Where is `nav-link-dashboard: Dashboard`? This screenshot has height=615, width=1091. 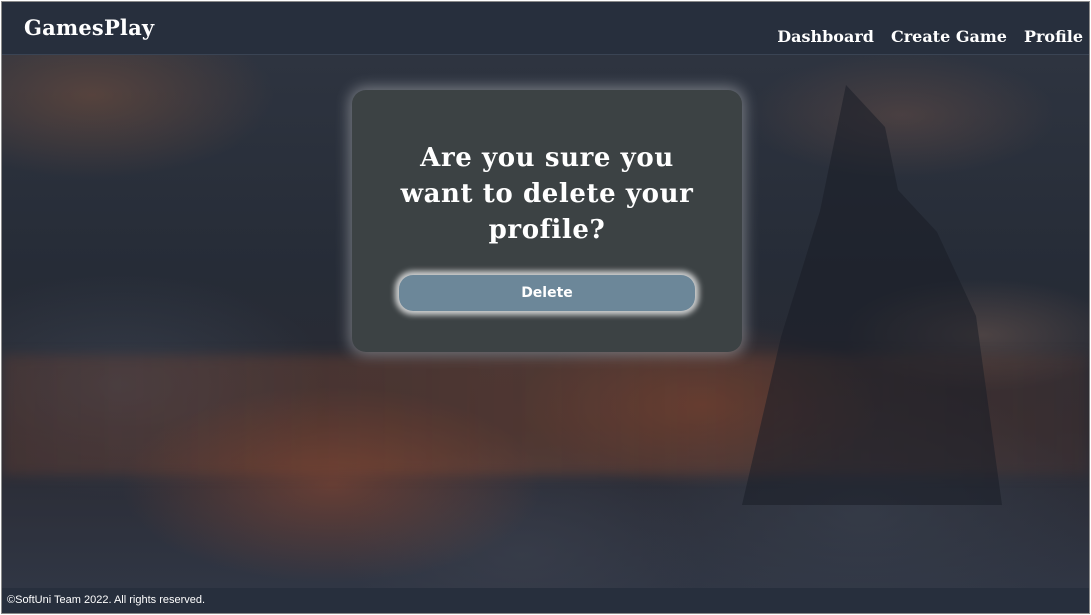 nav-link-dashboard: Dashboard is located at coordinates (825, 36).